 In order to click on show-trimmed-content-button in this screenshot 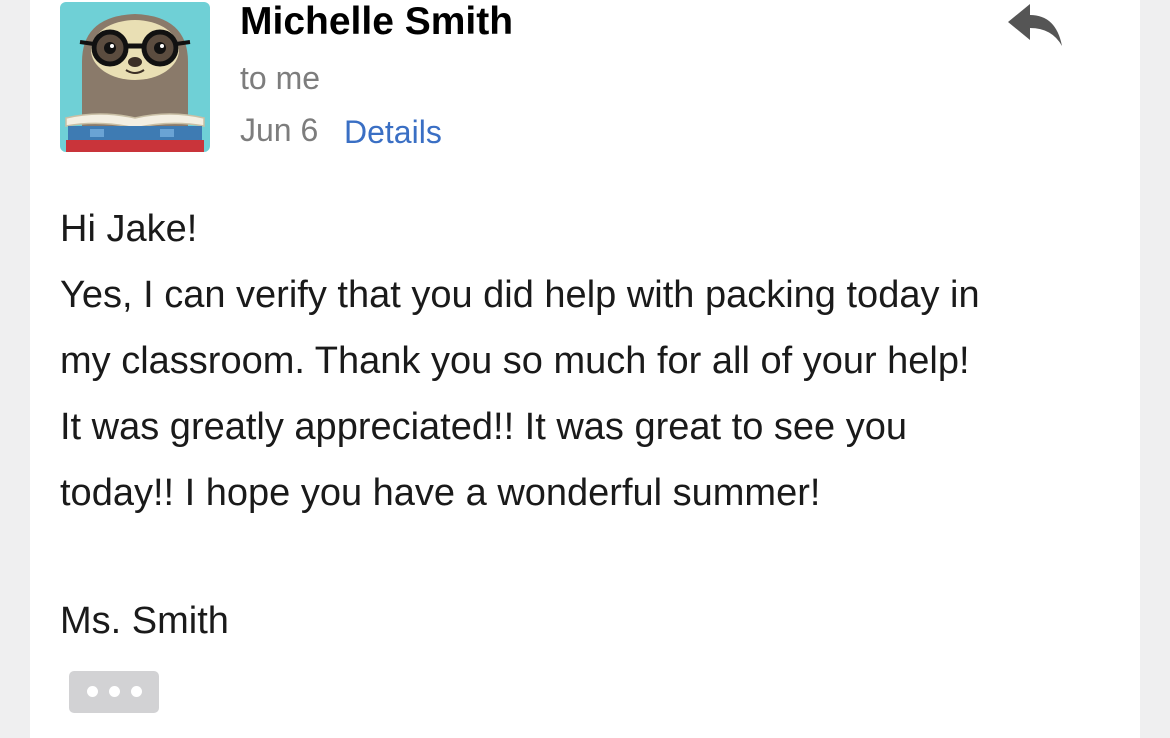, I will do `click(114, 692)`.